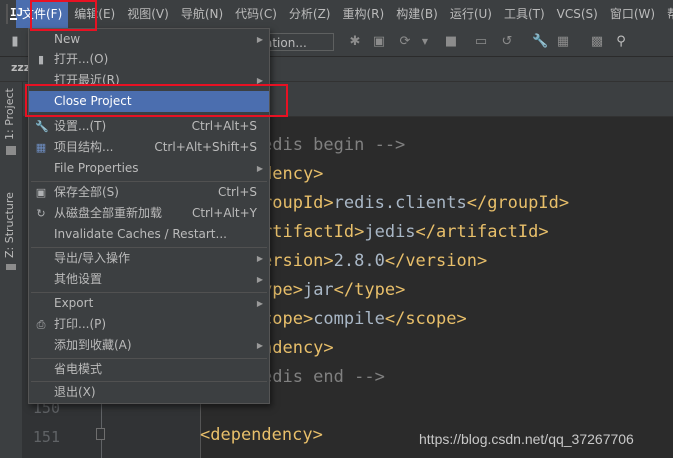 This screenshot has width=673, height=458. Describe the element at coordinates (41, 324) in the screenshot. I see `printer-icon: ⎙` at that location.